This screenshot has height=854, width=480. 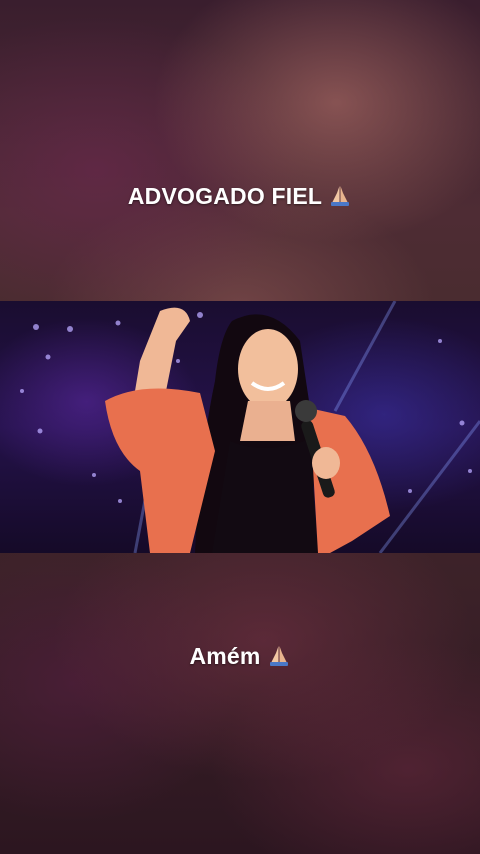 What do you see at coordinates (268, 369) in the screenshot?
I see `face` at bounding box center [268, 369].